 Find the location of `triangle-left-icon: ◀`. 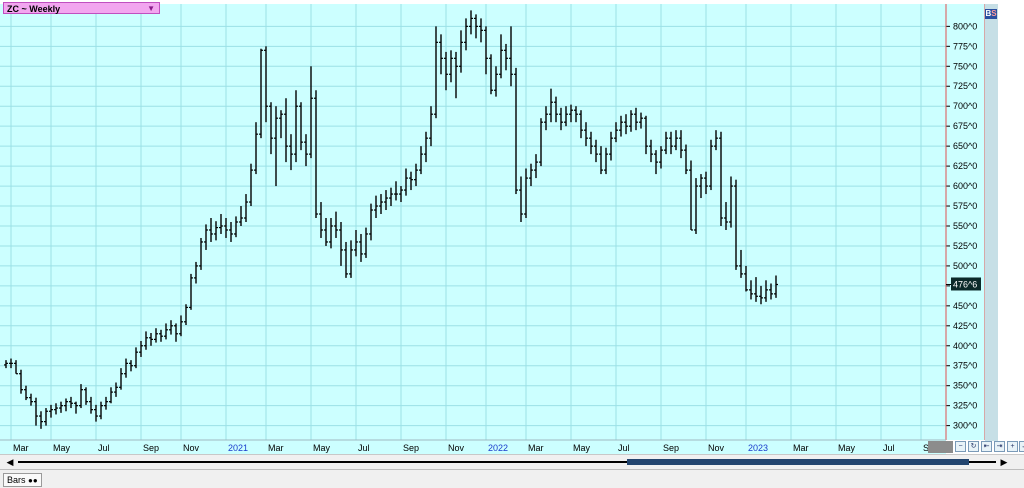

triangle-left-icon: ◀ is located at coordinates (10, 462).